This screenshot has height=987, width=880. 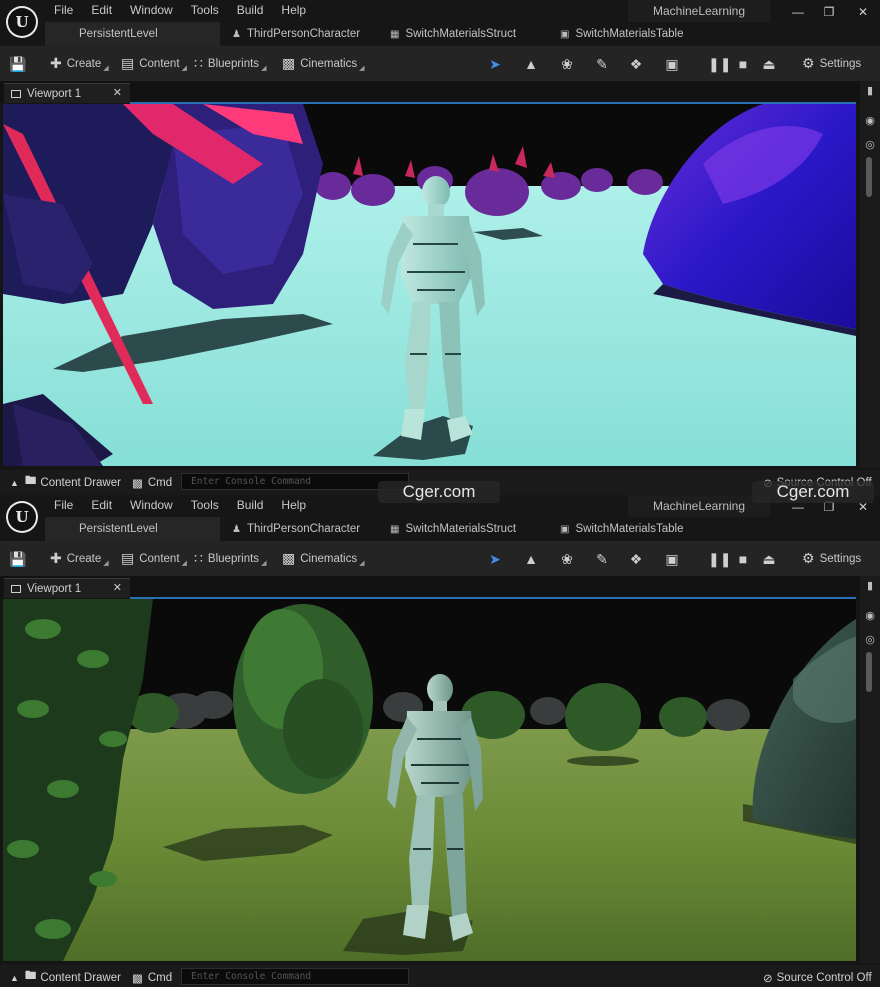 What do you see at coordinates (629, 529) in the screenshot?
I see `tab-label: SwitchMaterialsTable` at bounding box center [629, 529].